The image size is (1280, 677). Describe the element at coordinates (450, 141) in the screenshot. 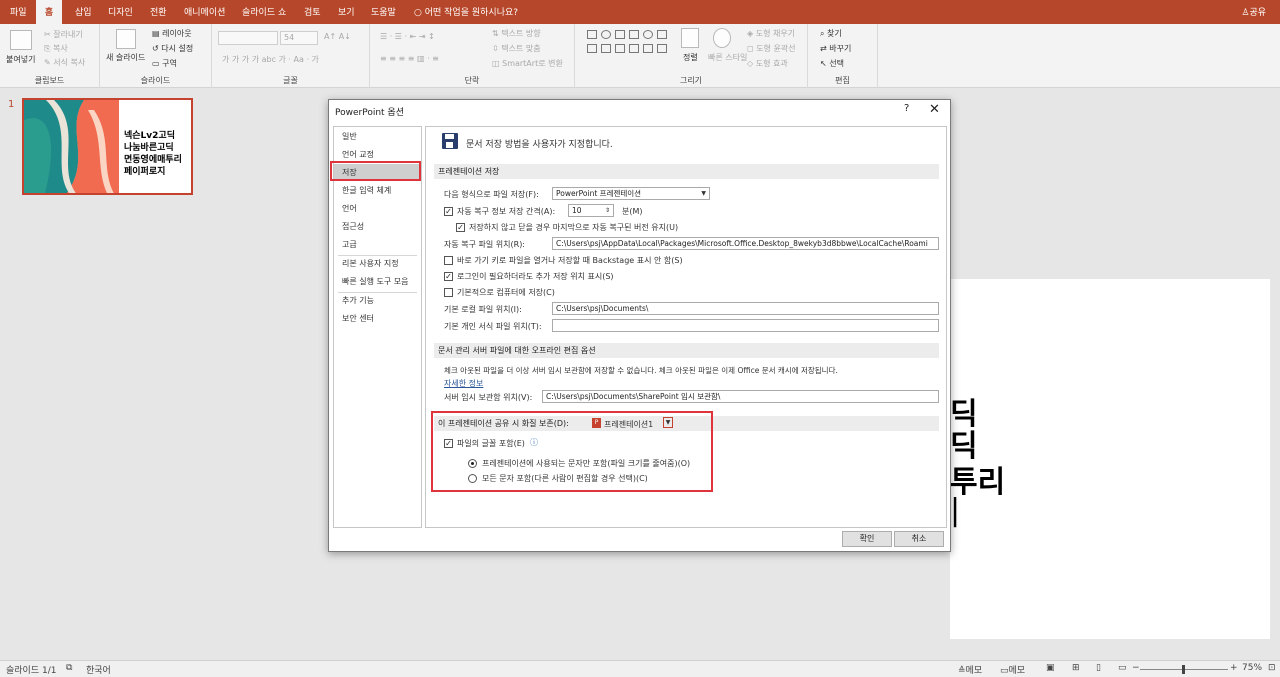

I see `save-icon` at that location.